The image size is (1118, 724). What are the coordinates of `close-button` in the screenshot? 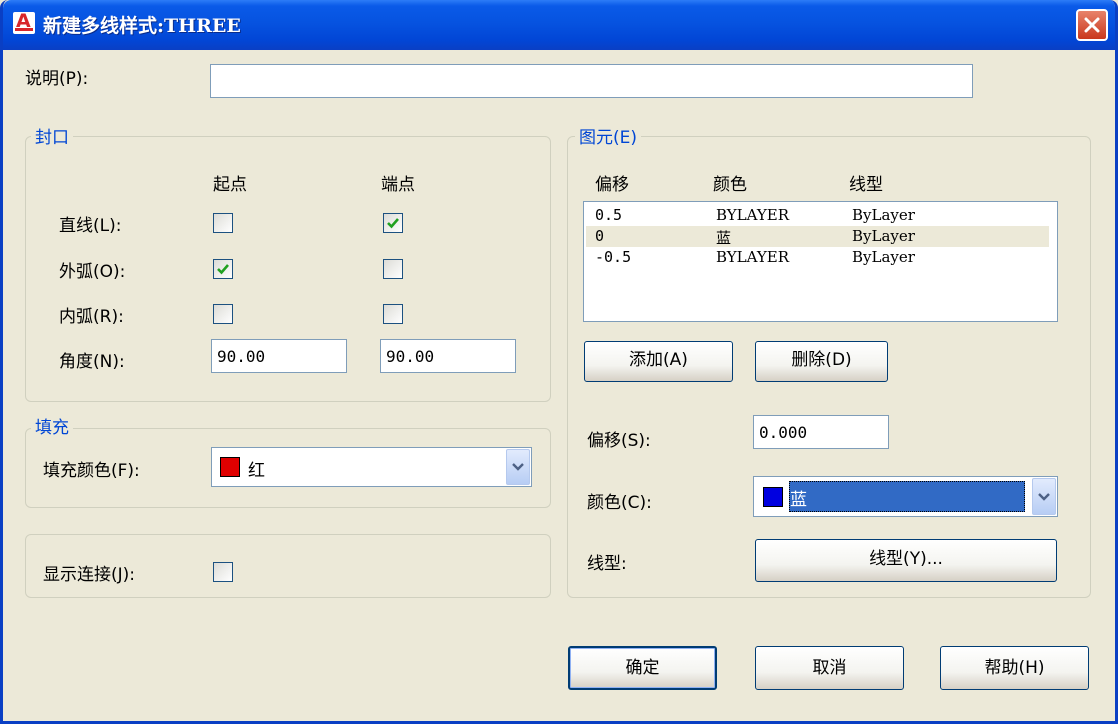 It's located at (1092, 25).